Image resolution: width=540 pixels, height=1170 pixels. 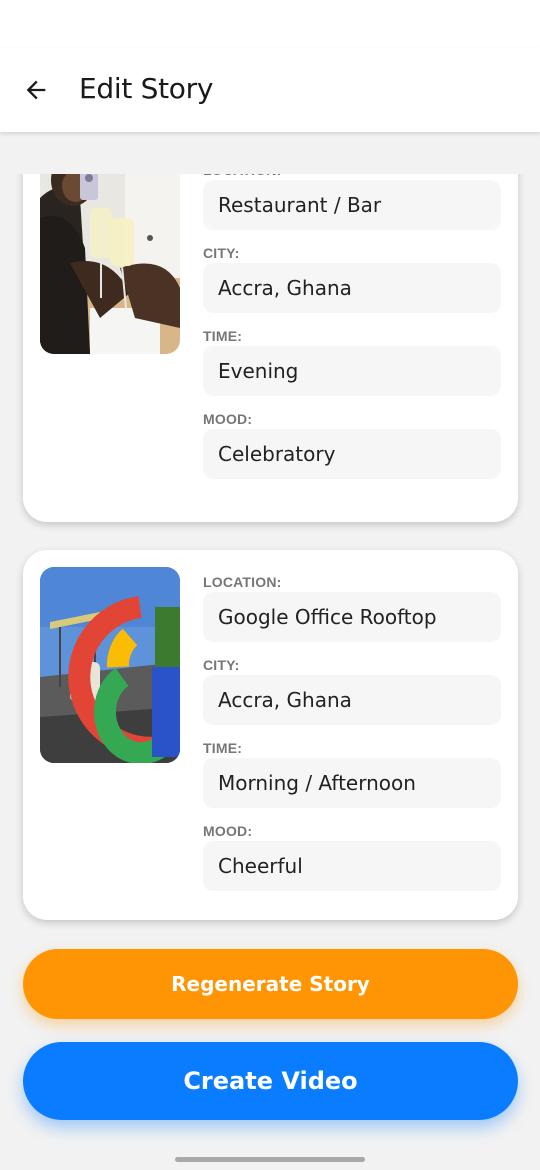 I want to click on celebration-photo-image, so click(x=110, y=256).